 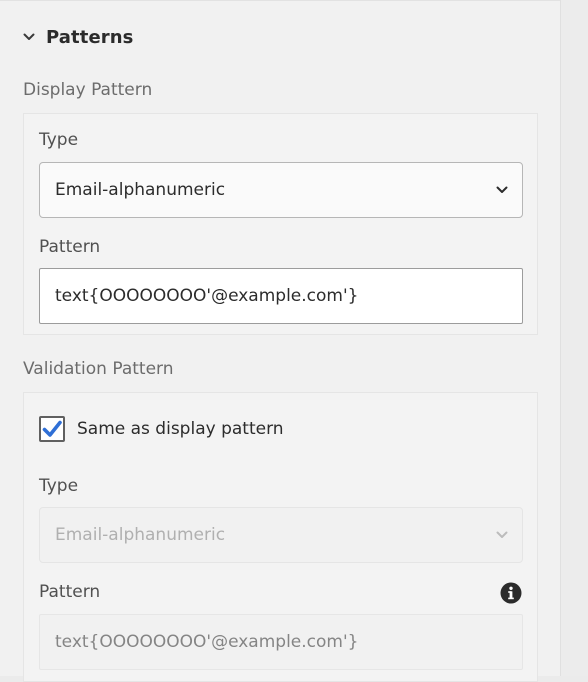 What do you see at coordinates (98, 369) in the screenshot?
I see `validation-pattern-label: Validation Pattern` at bounding box center [98, 369].